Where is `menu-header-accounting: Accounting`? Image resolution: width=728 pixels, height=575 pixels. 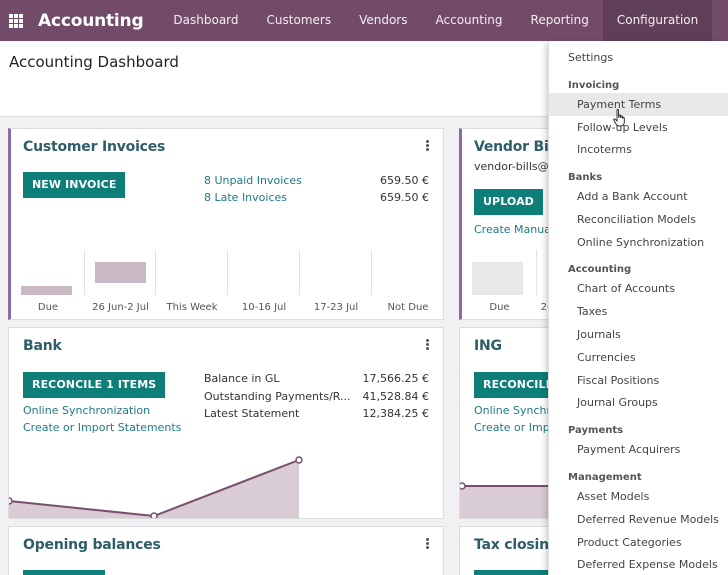 menu-header-accounting: Accounting is located at coordinates (600, 269).